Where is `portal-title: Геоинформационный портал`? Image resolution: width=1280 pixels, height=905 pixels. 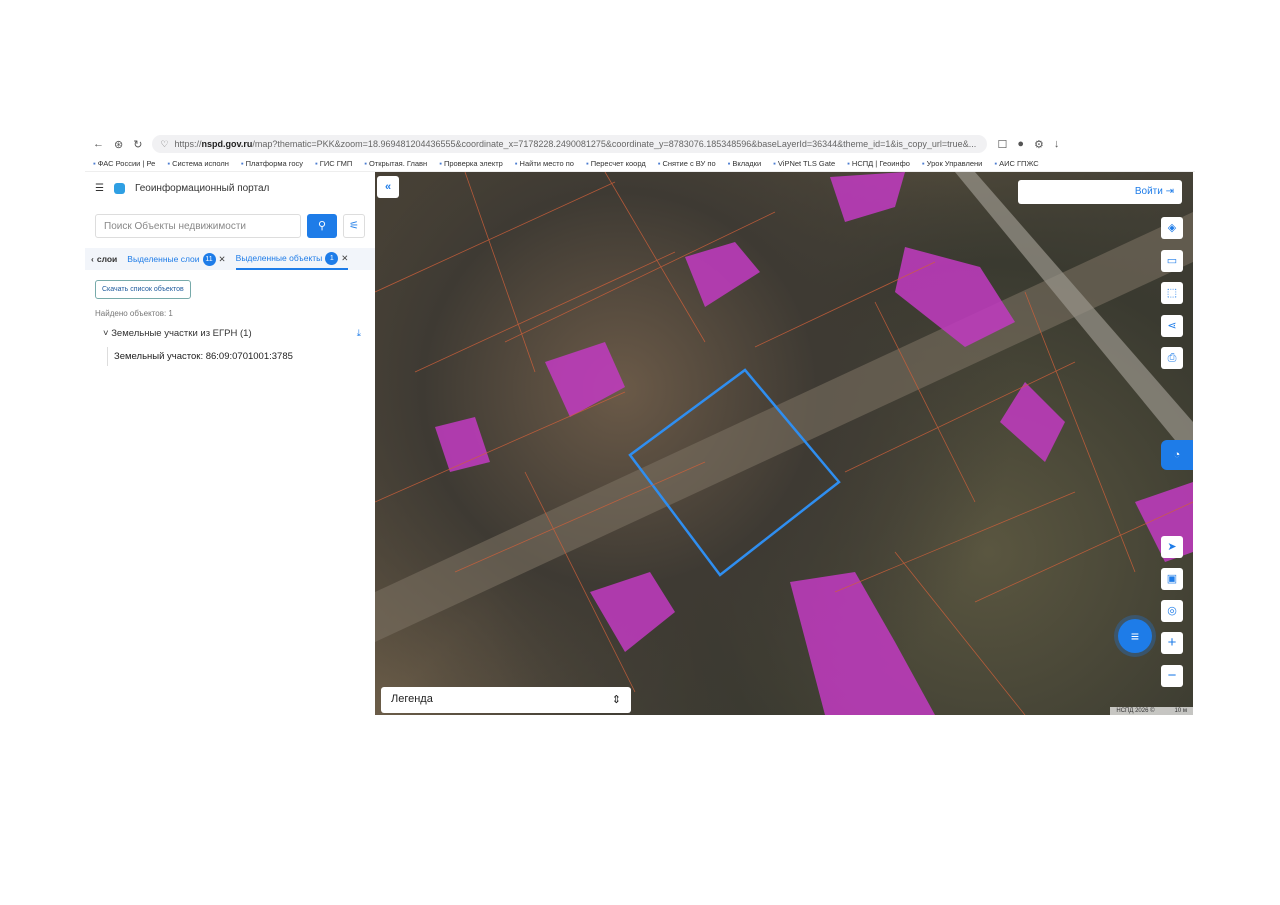 portal-title: Геоинформационный портал is located at coordinates (202, 188).